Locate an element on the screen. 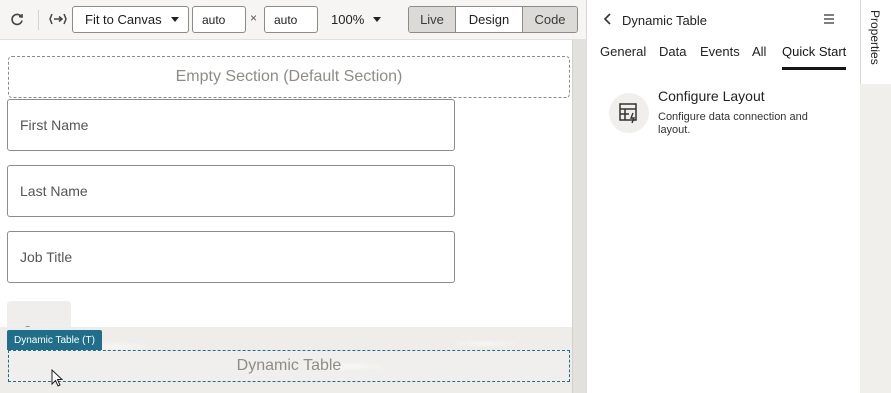 The height and width of the screenshot is (393, 891). dynamic-table-component: Dynamic Table is located at coordinates (289, 366).